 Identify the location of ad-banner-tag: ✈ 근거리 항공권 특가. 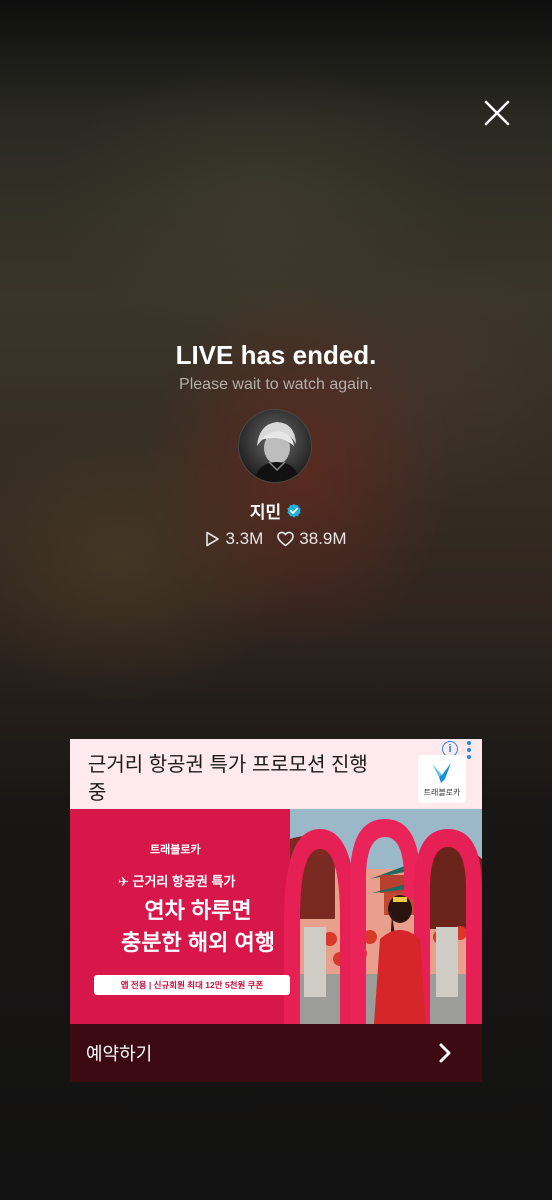
(177, 881).